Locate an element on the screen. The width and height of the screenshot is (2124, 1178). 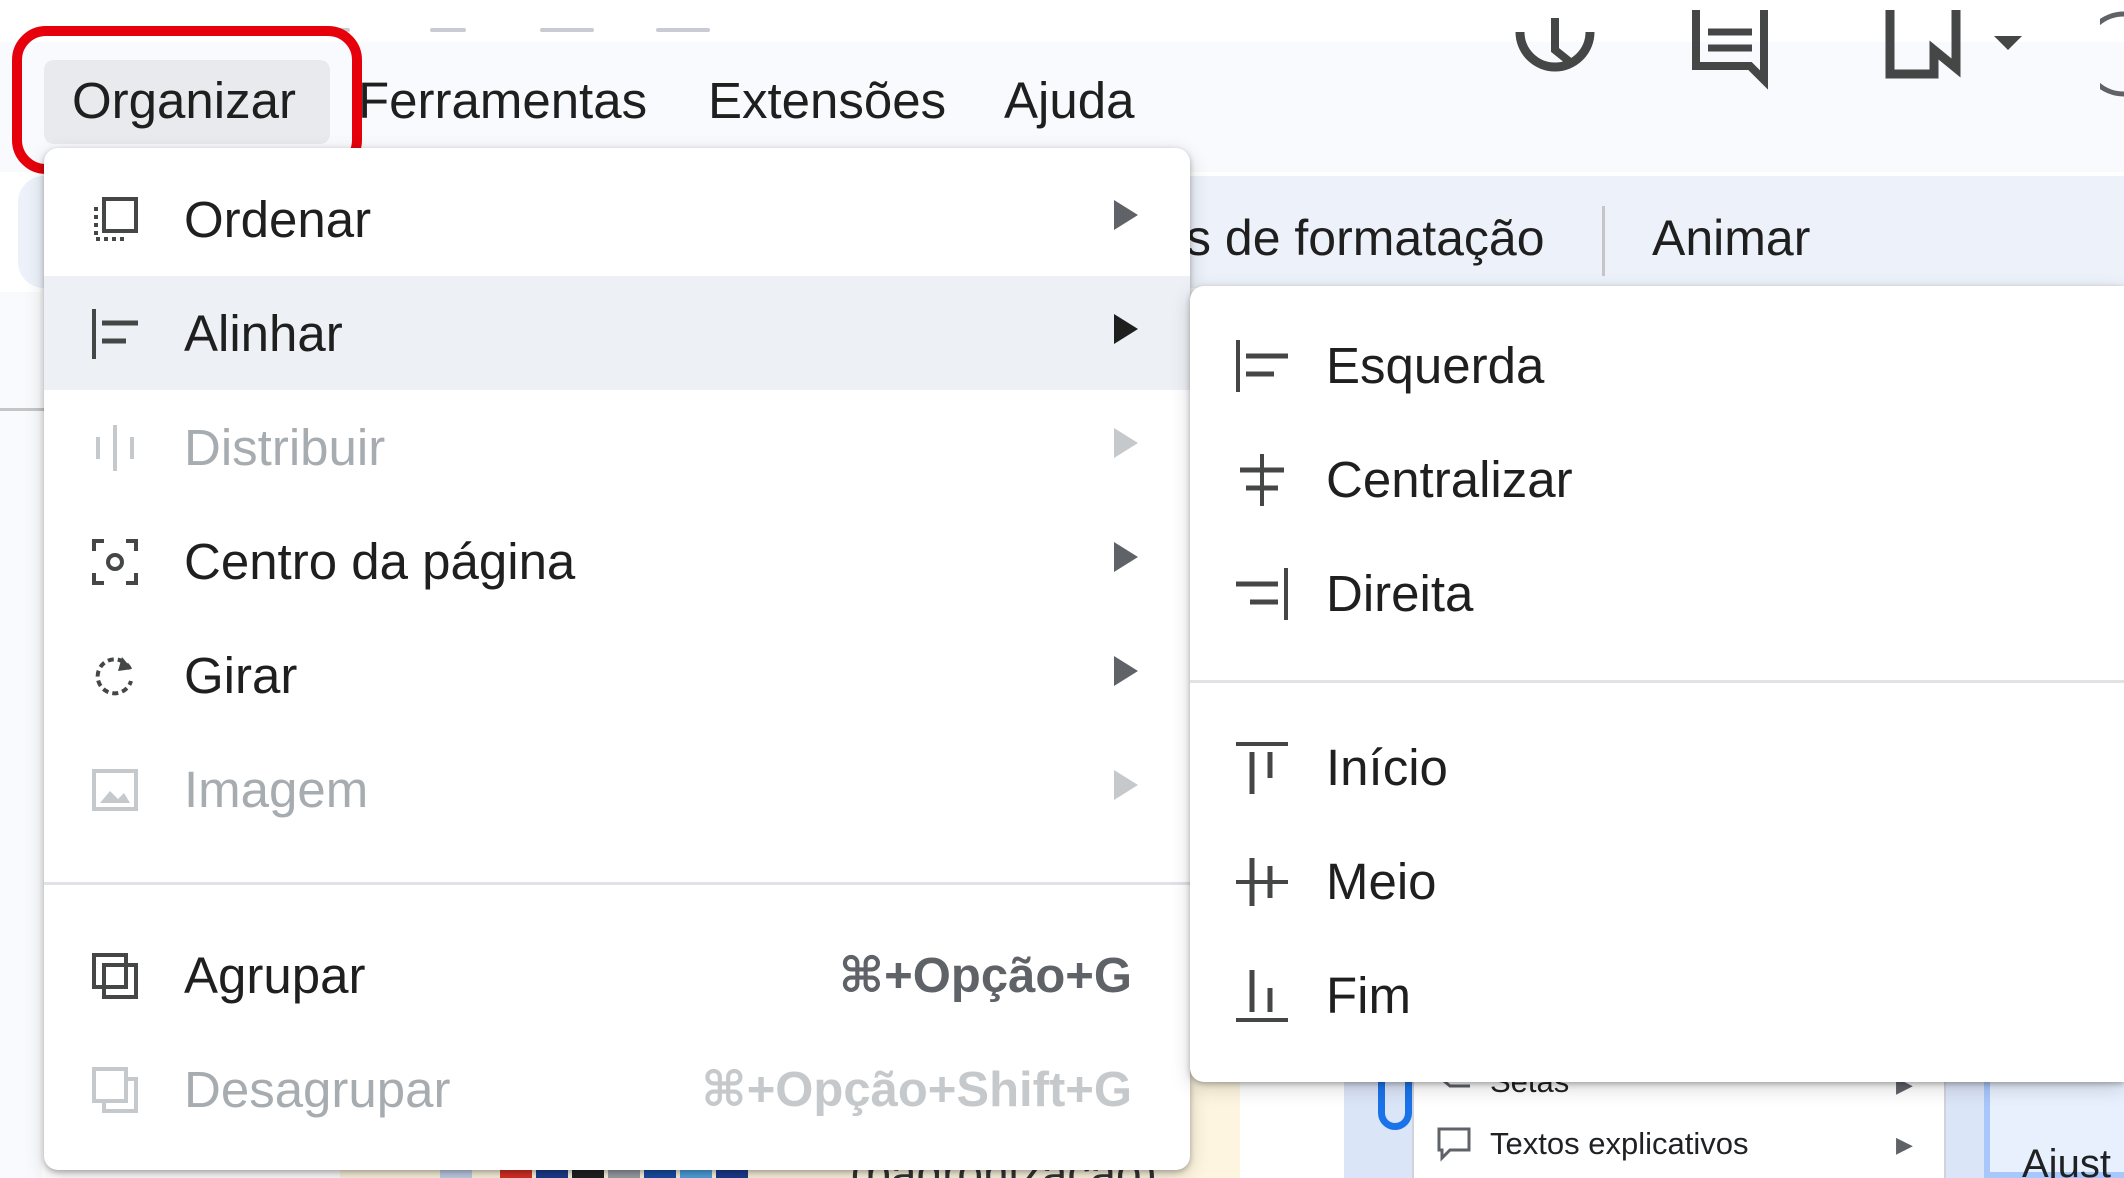
menu-item-label: Ordenar is located at coordinates (278, 219).